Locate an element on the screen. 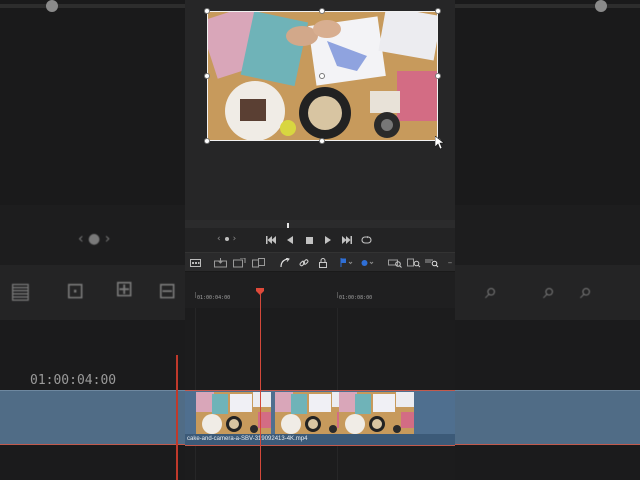 This screenshot has height=480, width=640. resize-handle-left is located at coordinates (207, 76).